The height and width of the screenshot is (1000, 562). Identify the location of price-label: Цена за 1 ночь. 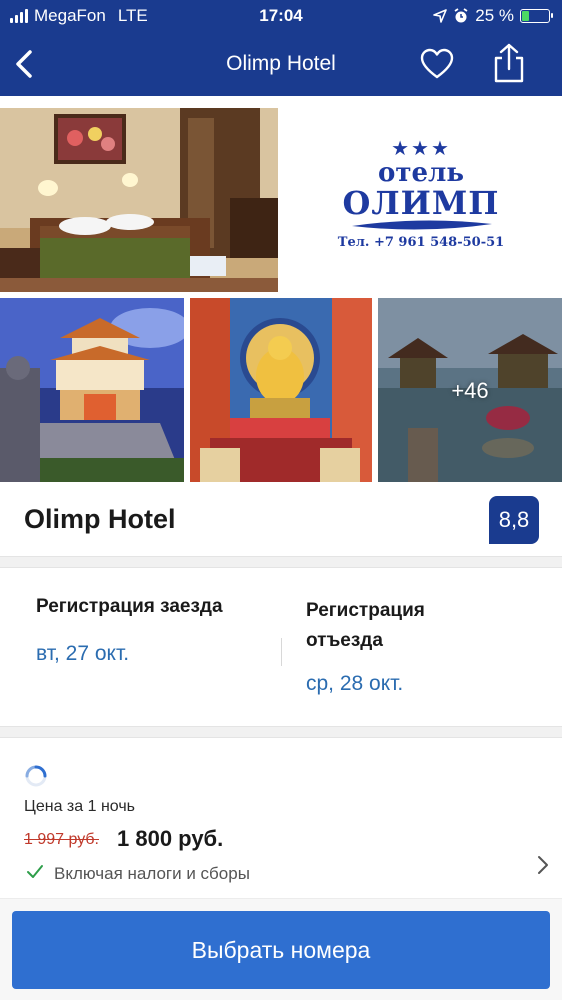
(79, 806).